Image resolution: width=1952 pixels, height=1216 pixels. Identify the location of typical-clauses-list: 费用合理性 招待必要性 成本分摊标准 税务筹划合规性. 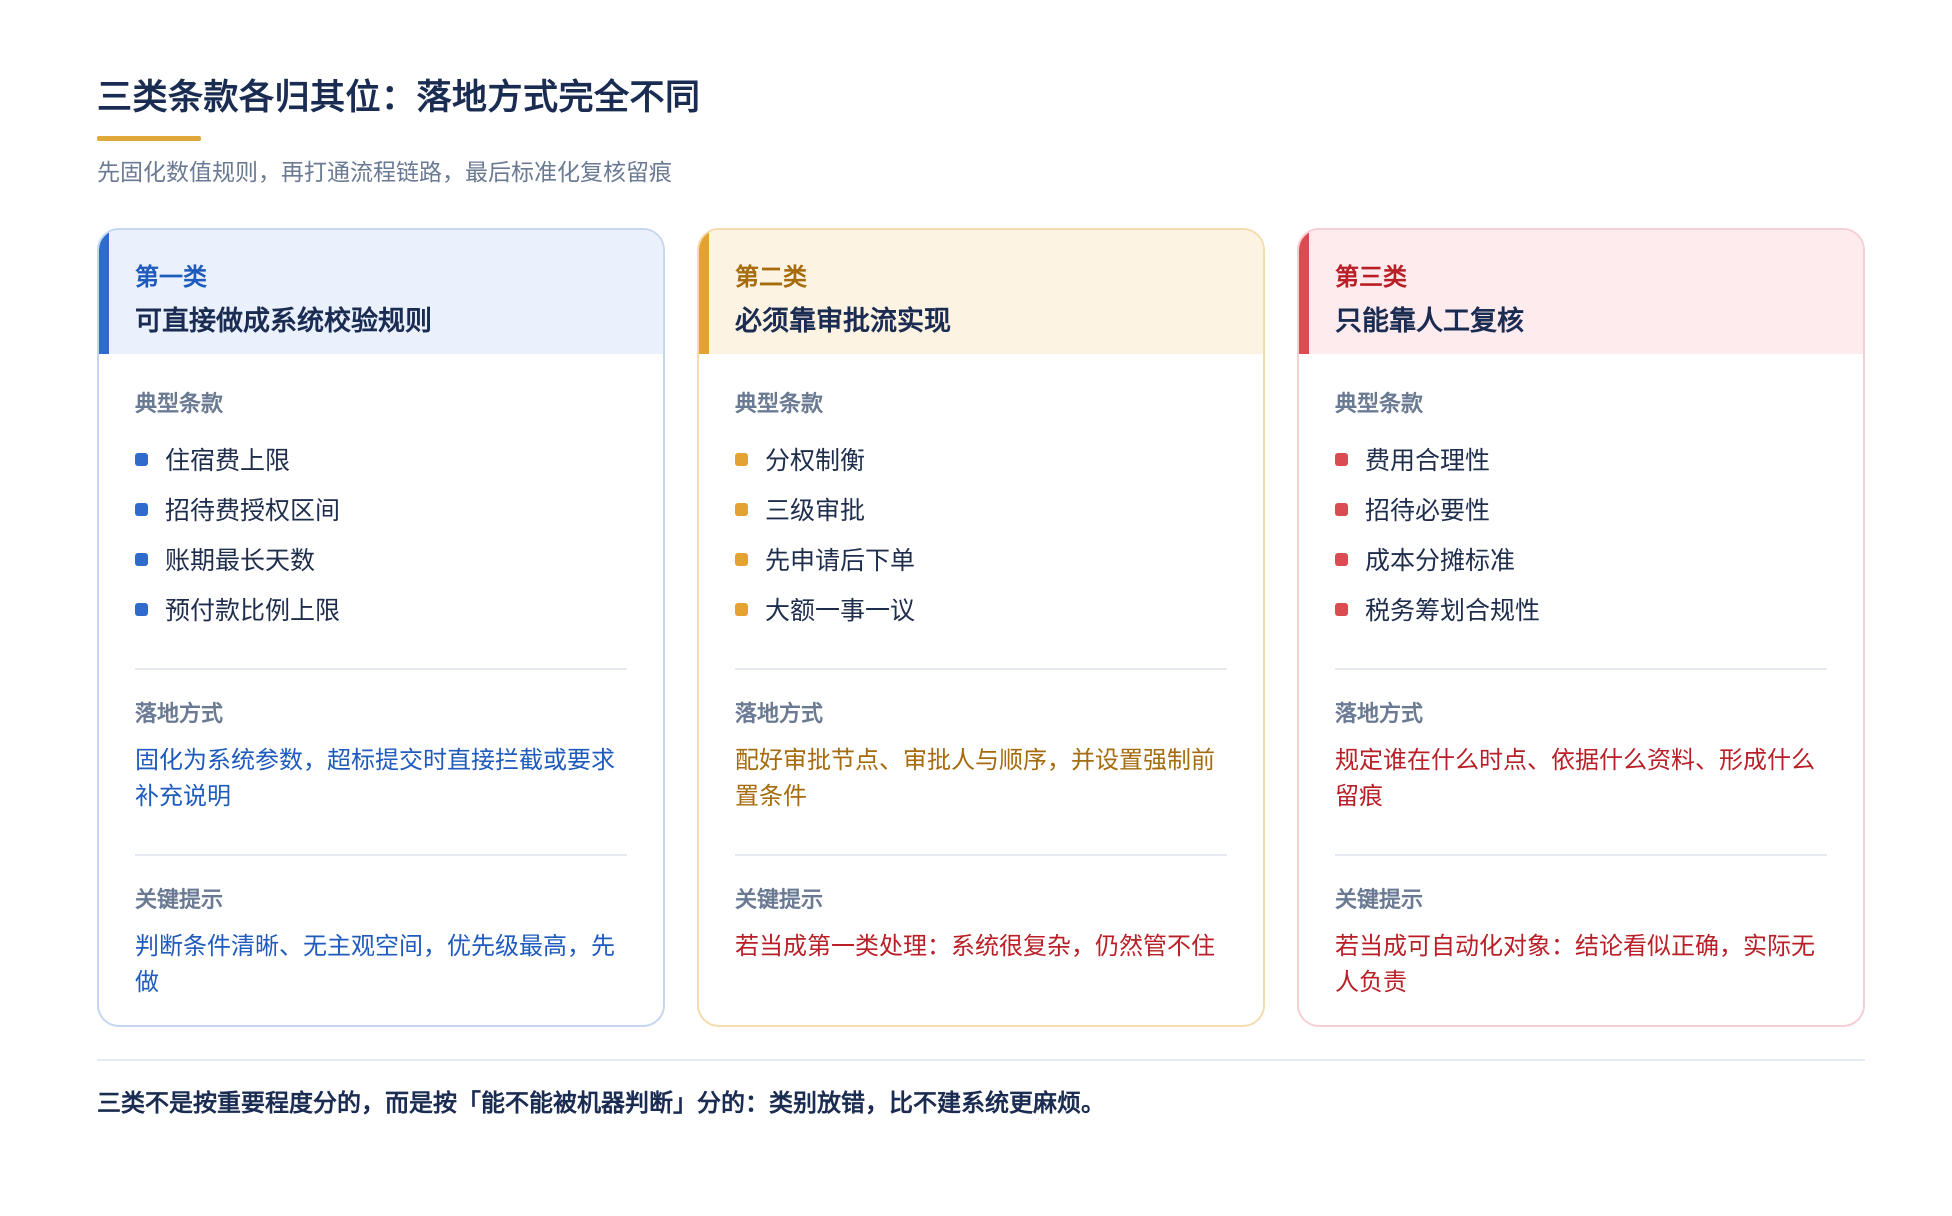
(1581, 534).